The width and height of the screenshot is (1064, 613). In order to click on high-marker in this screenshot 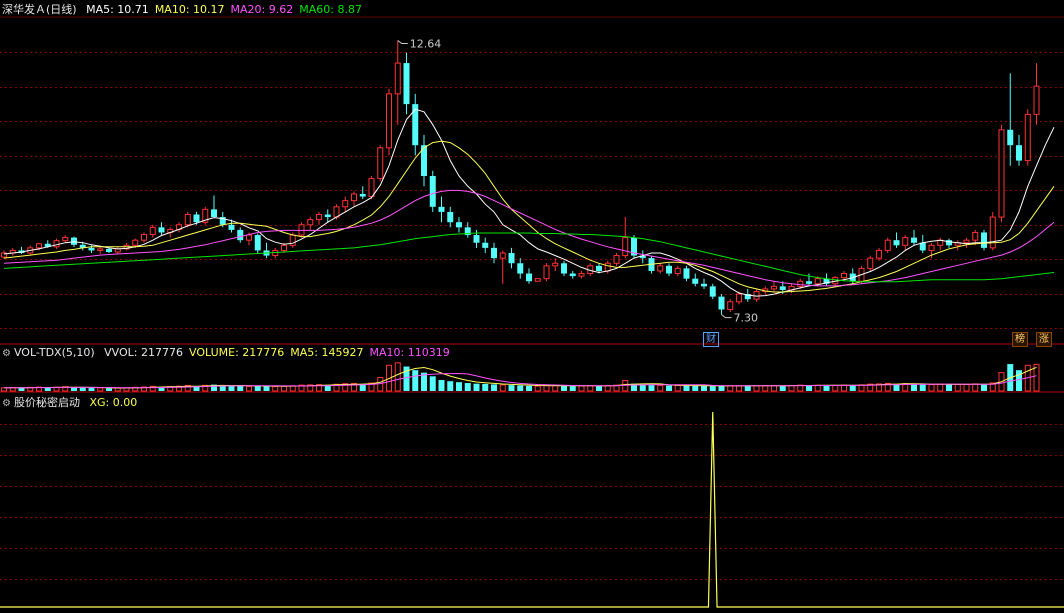, I will do `click(402, 42)`.